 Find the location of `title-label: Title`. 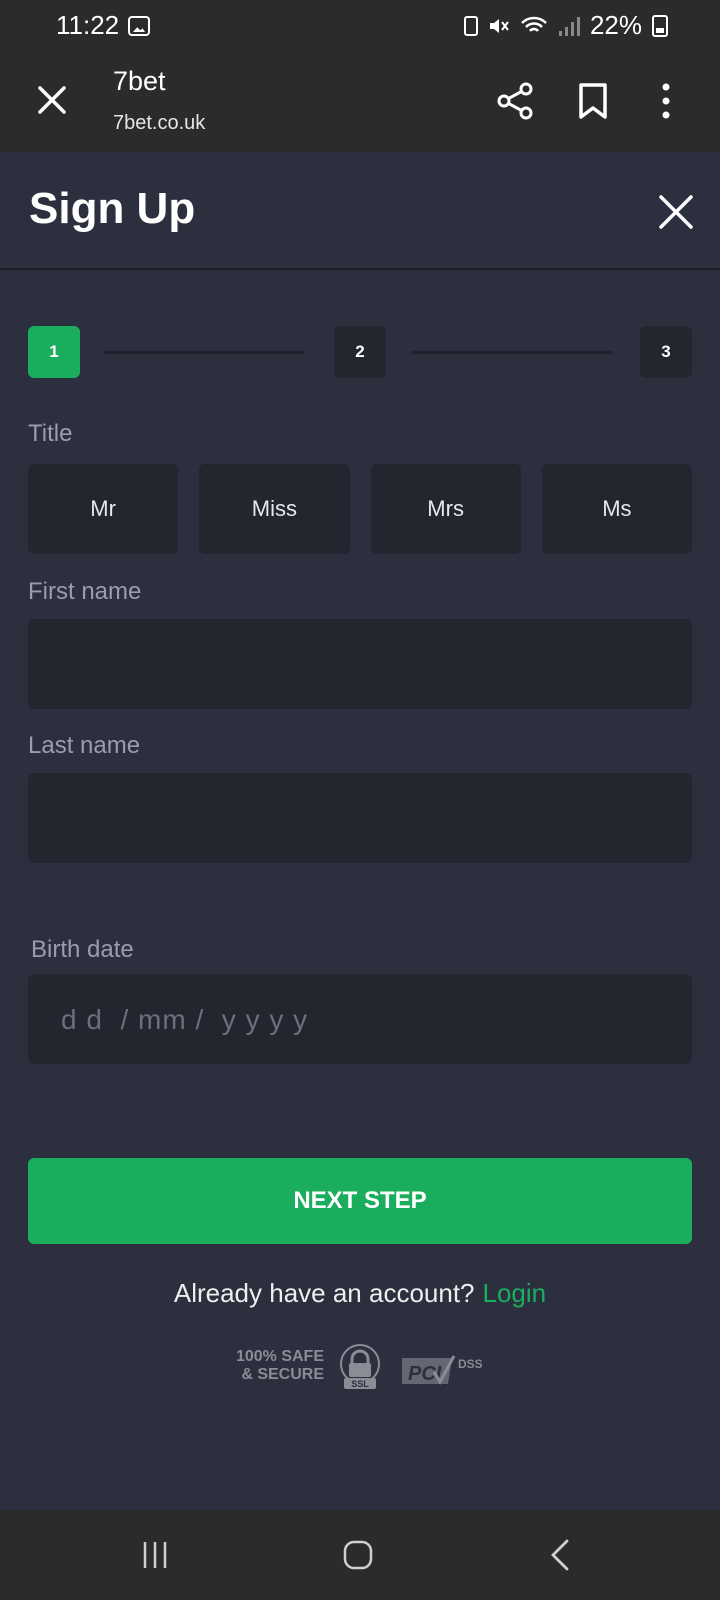

title-label: Title is located at coordinates (50, 433).